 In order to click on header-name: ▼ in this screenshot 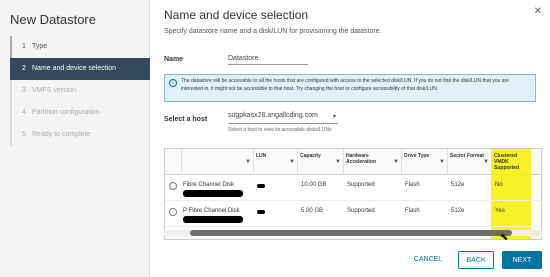, I will do `click(217, 162)`.